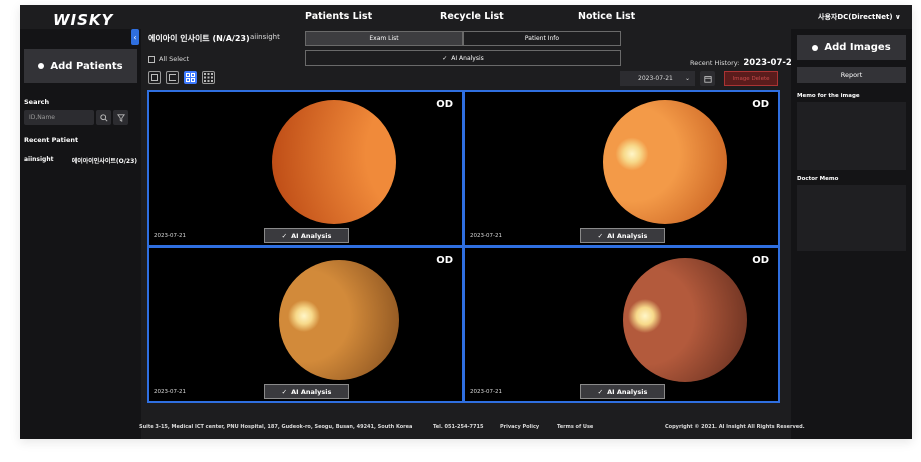  Describe the element at coordinates (519, 427) in the screenshot. I see `privacy-policy-link: Privacy Policy` at that location.